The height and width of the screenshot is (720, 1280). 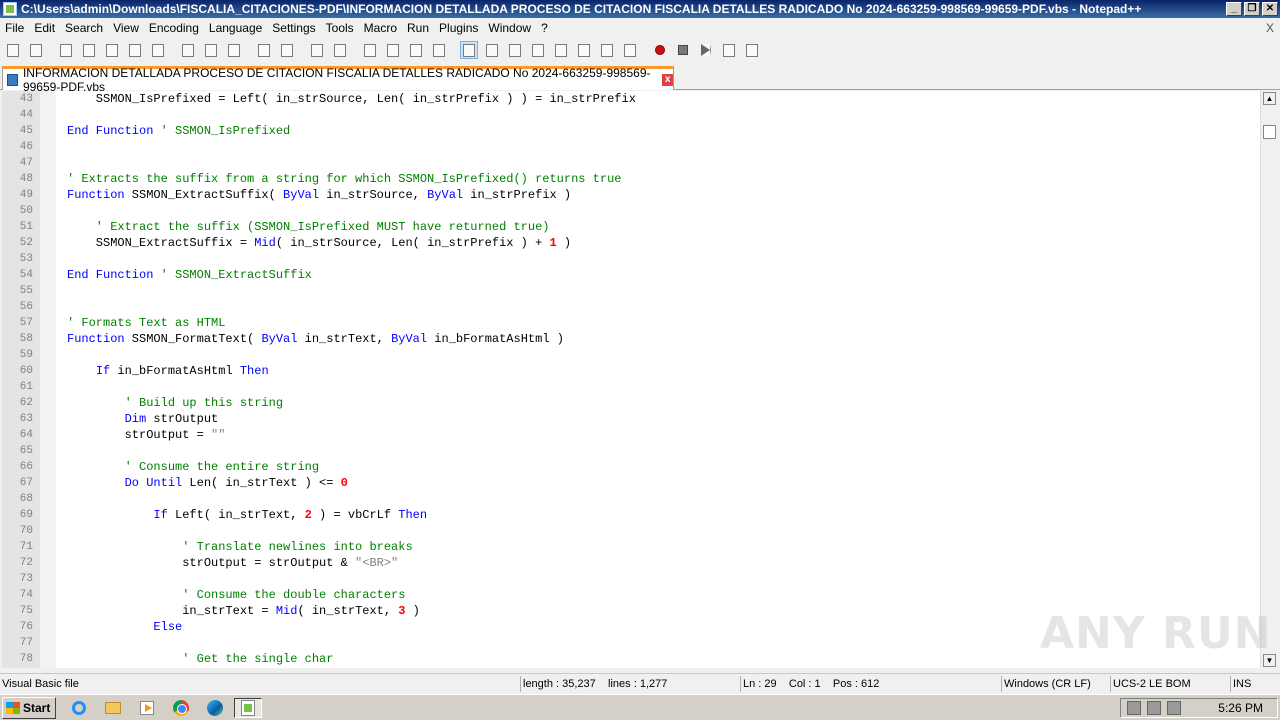 What do you see at coordinates (752, 50) in the screenshot?
I see `save-macro-icon` at bounding box center [752, 50].